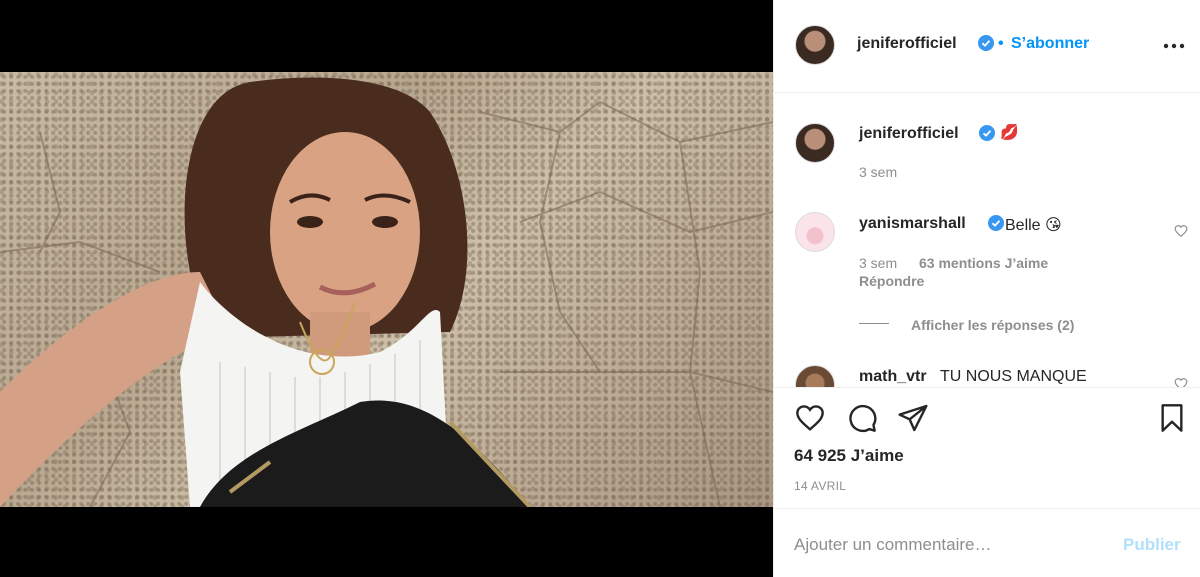 The width and height of the screenshot is (1200, 577). I want to click on like-heart-icon, so click(810, 418).